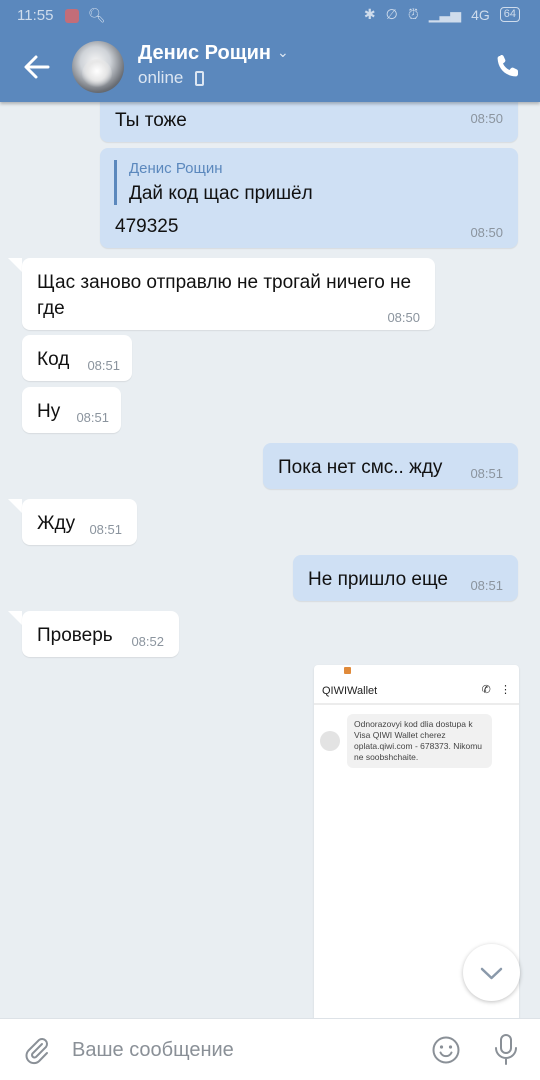 The image size is (540, 1080). What do you see at coordinates (496, 690) in the screenshot?
I see `attachment-toolbar-icons: ✆ ⋮` at bounding box center [496, 690].